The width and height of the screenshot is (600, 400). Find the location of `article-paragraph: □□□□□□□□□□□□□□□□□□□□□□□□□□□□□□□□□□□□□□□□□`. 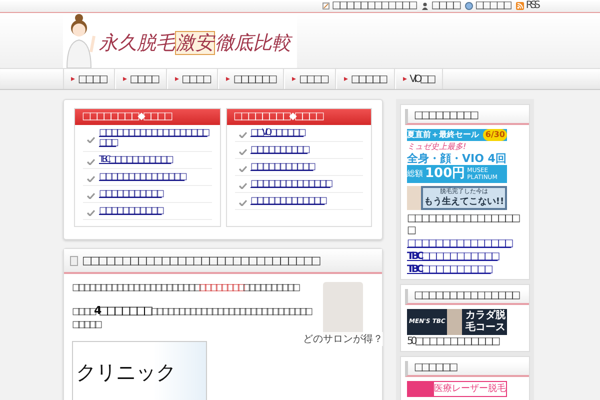

article-paragraph: □□□□□□□□□□□□□□□□□□□□□□□□□□□□□□□□□□□□□□□□□ is located at coordinates (186, 288).